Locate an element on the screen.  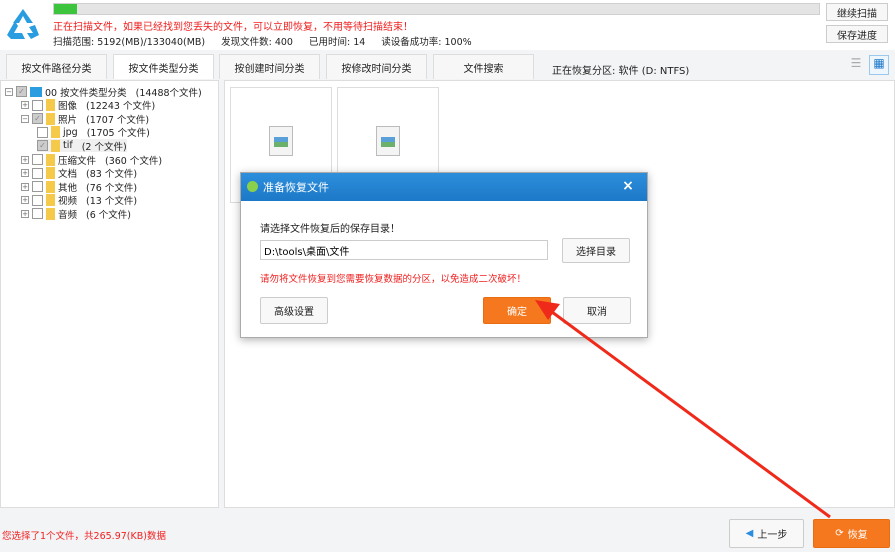
back-button: ◀ 上一步 is located at coordinates (766, 533).